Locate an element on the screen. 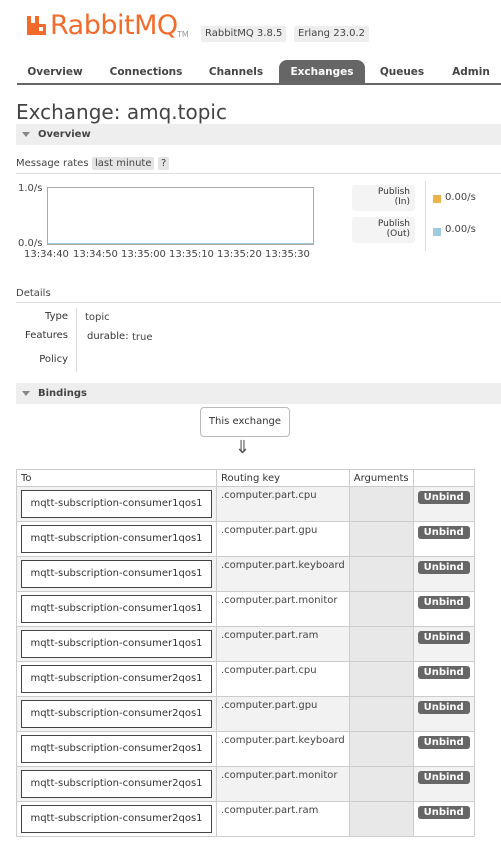 This screenshot has height=849, width=501. type-value: topic is located at coordinates (97, 317).